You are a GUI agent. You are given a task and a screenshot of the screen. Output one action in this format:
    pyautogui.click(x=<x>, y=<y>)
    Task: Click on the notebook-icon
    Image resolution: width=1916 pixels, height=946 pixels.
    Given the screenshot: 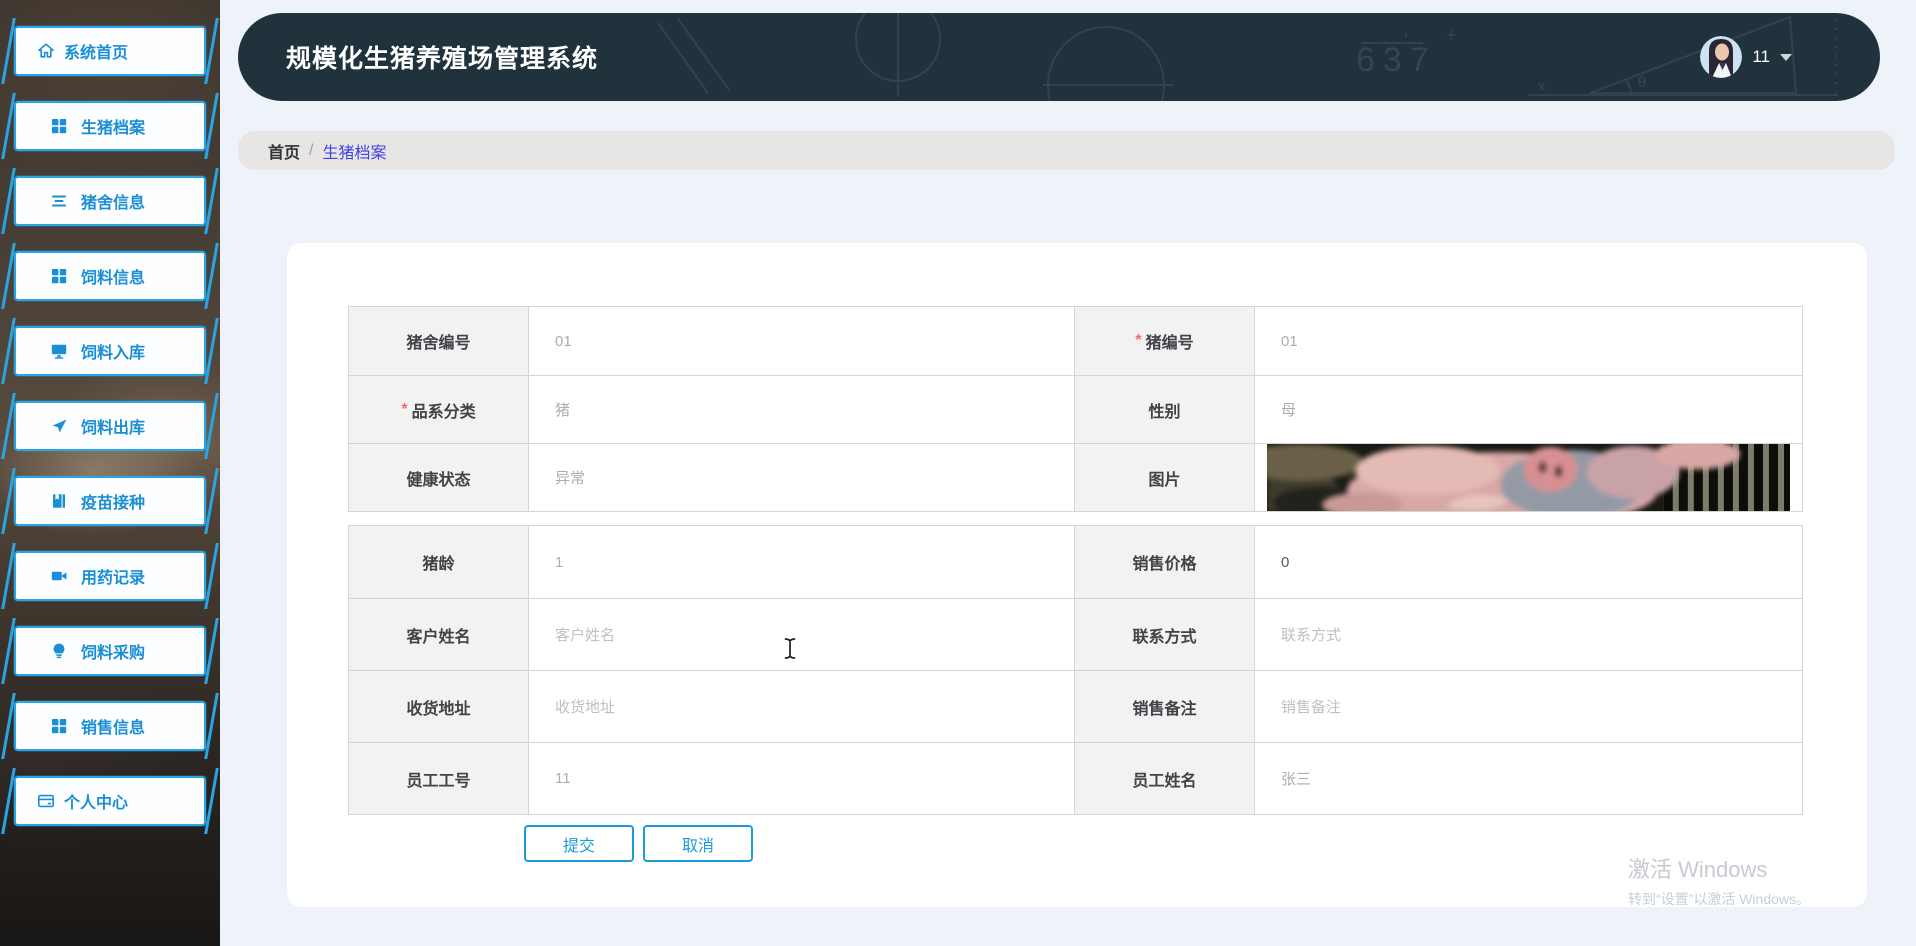 What is the action you would take?
    pyautogui.click(x=59, y=501)
    